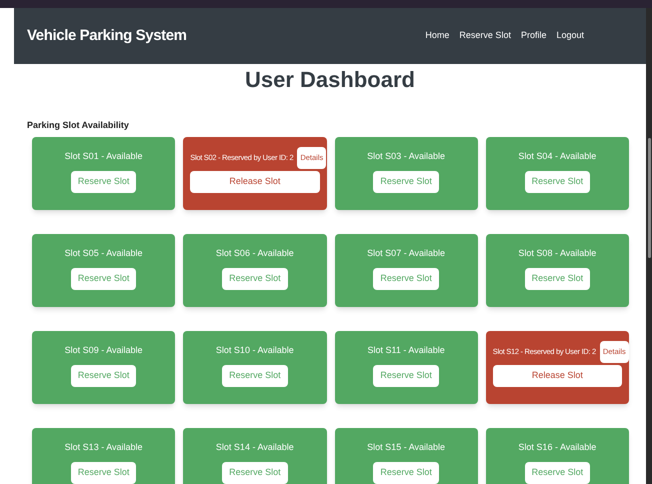 Image resolution: width=652 pixels, height=484 pixels. Describe the element at coordinates (485, 36) in the screenshot. I see `nav-link: Reserve Slot` at that location.